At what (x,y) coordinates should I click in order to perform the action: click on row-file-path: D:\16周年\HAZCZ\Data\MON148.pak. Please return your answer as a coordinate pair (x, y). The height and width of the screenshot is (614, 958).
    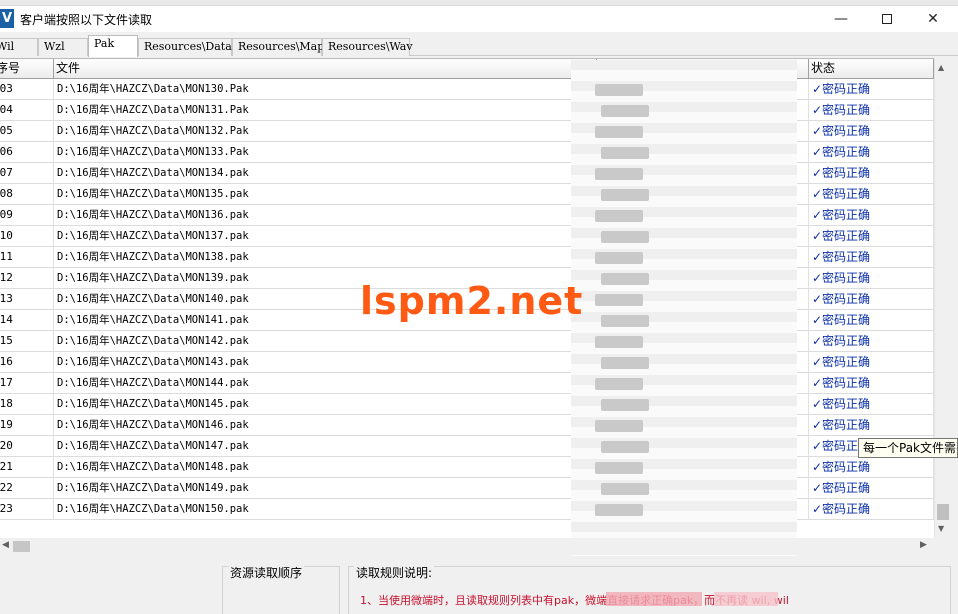
    Looking at the image, I should click on (325, 467).